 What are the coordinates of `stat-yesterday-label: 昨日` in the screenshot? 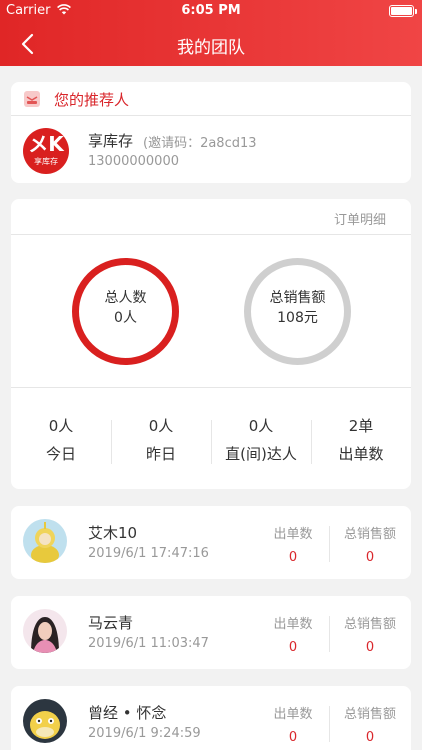 It's located at (160, 454).